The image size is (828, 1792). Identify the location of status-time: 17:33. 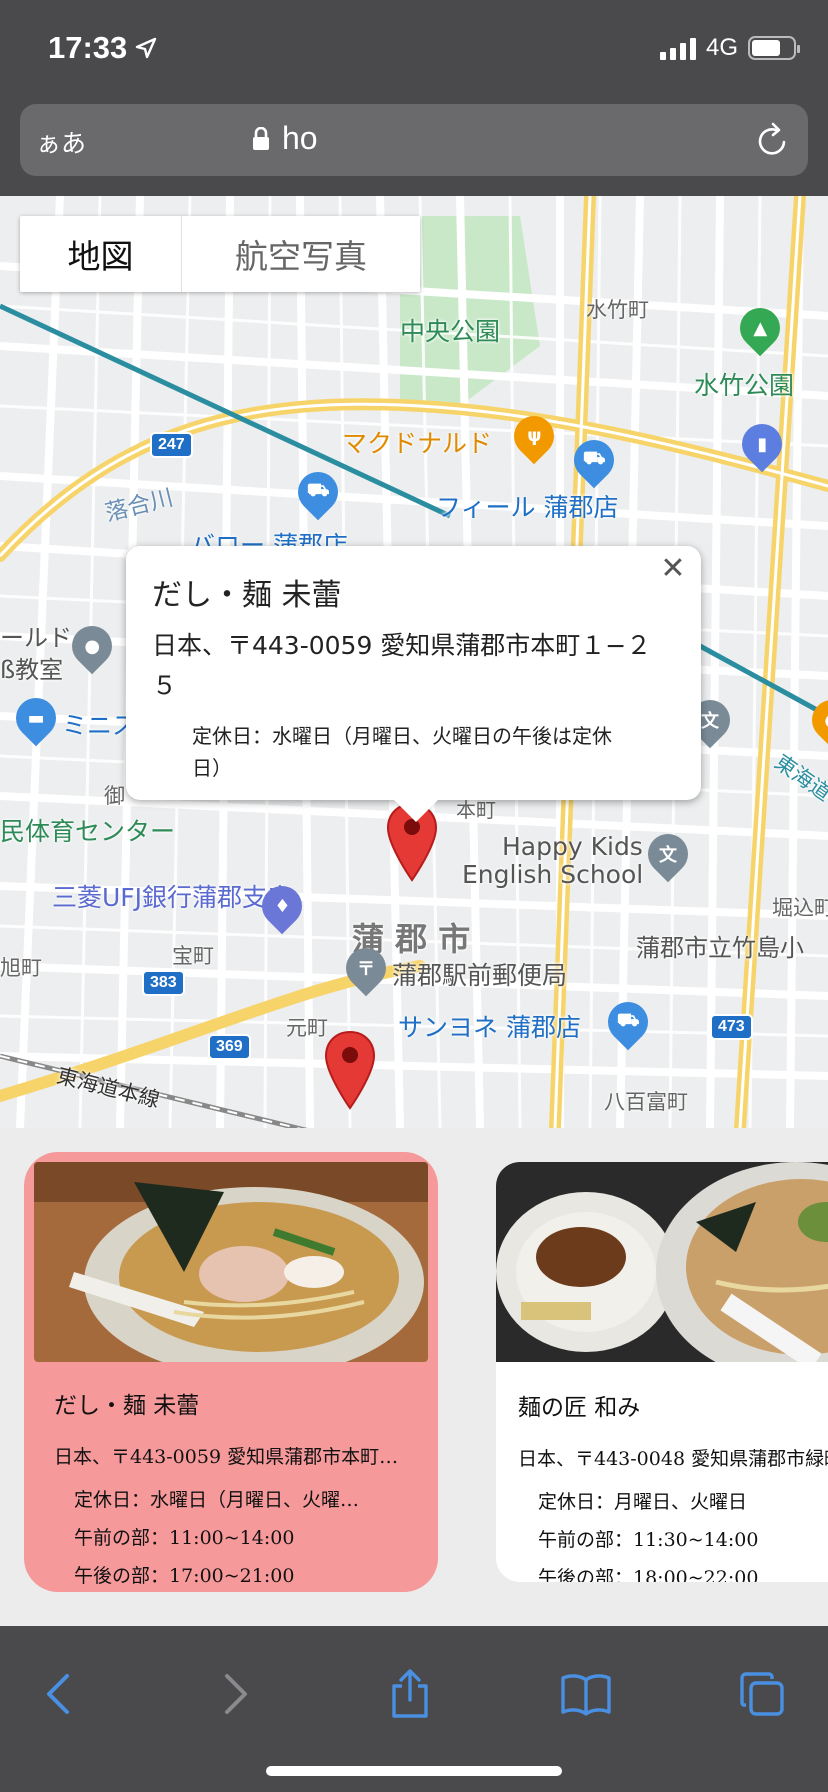
(102, 48).